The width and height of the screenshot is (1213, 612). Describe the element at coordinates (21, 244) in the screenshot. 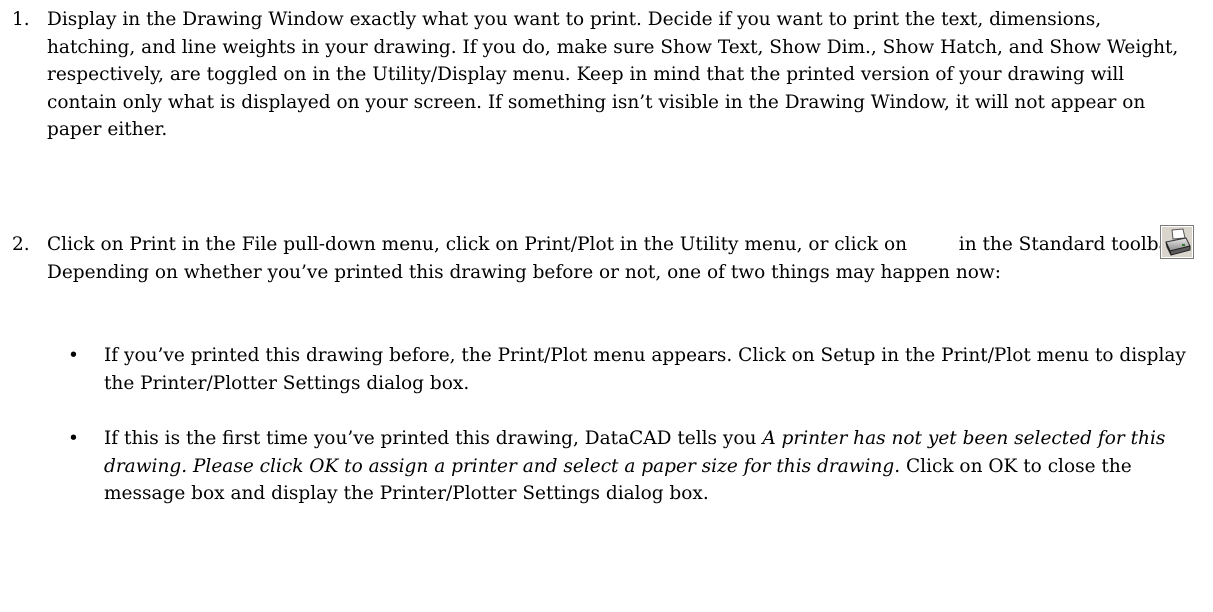

I see `step-number: 2.` at that location.